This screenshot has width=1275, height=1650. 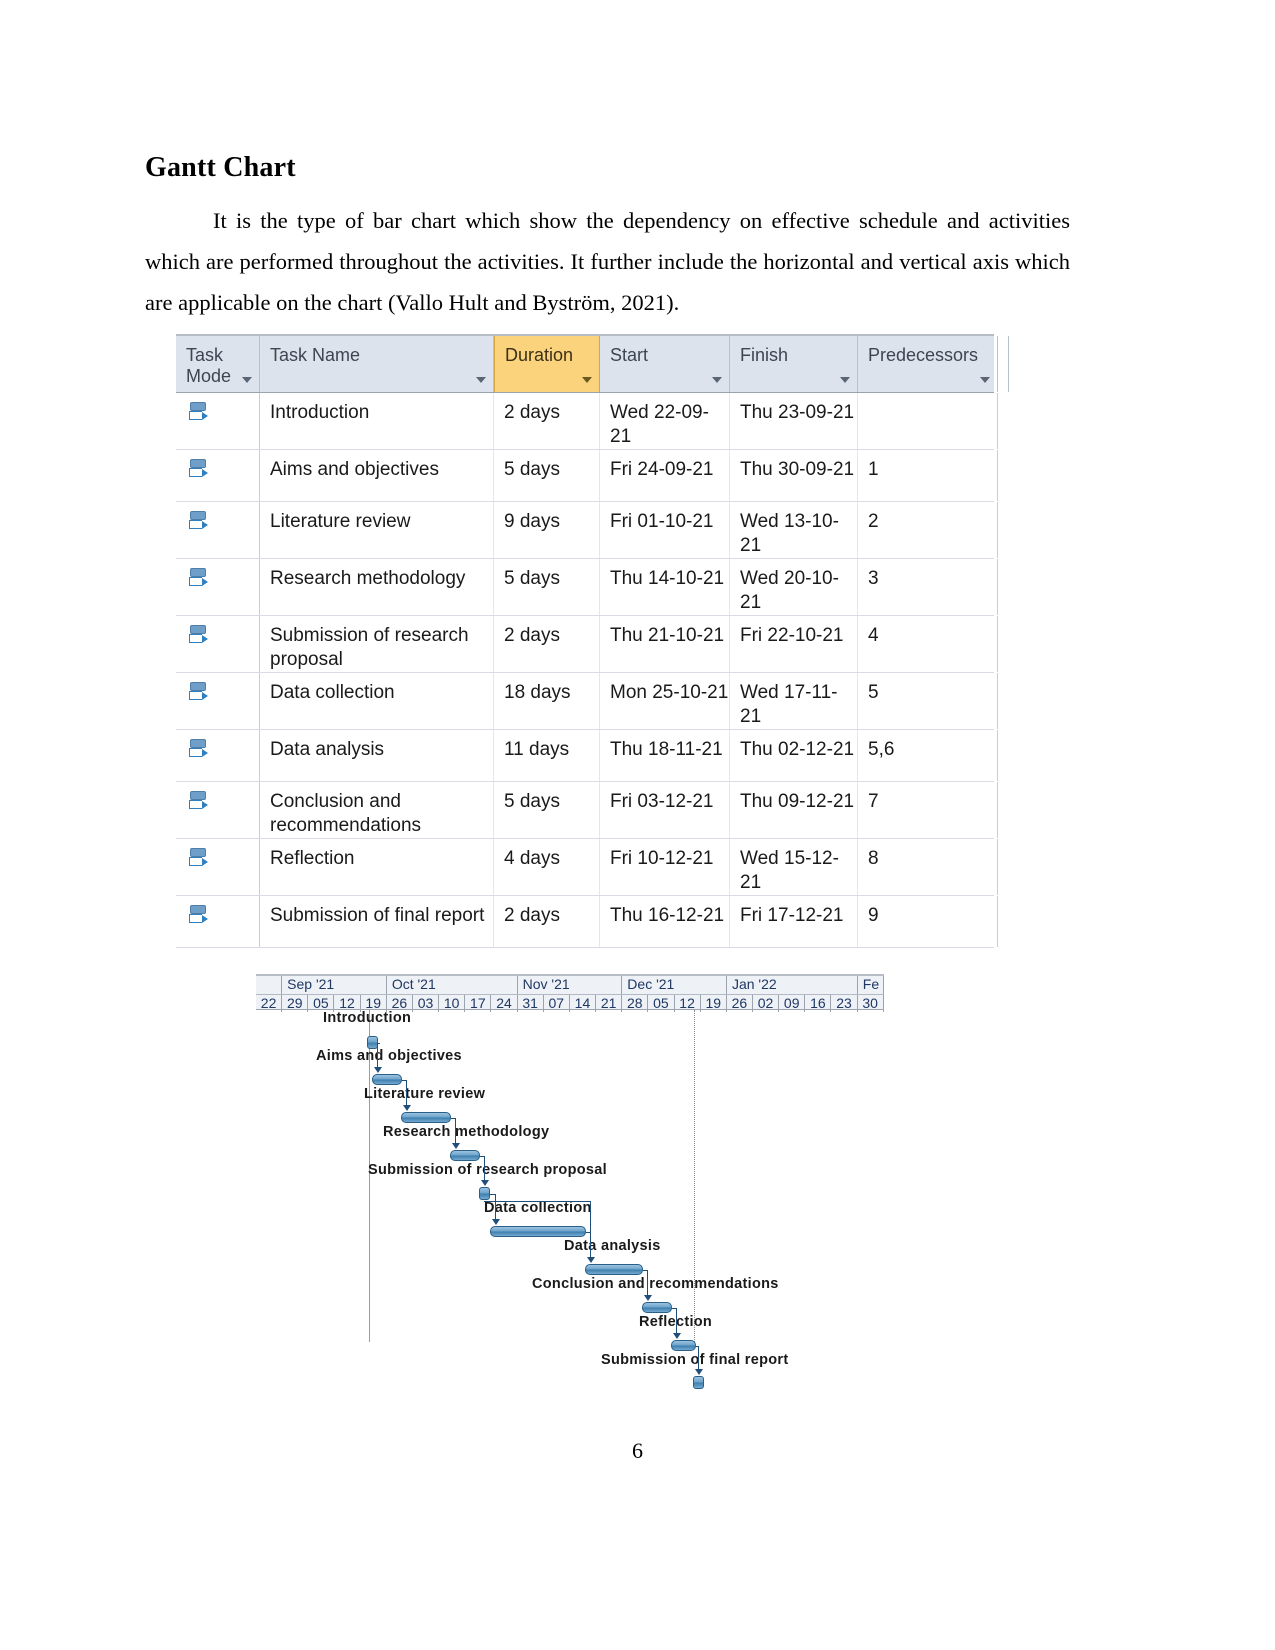 I want to click on column-header-finish: Finish, so click(x=794, y=364).